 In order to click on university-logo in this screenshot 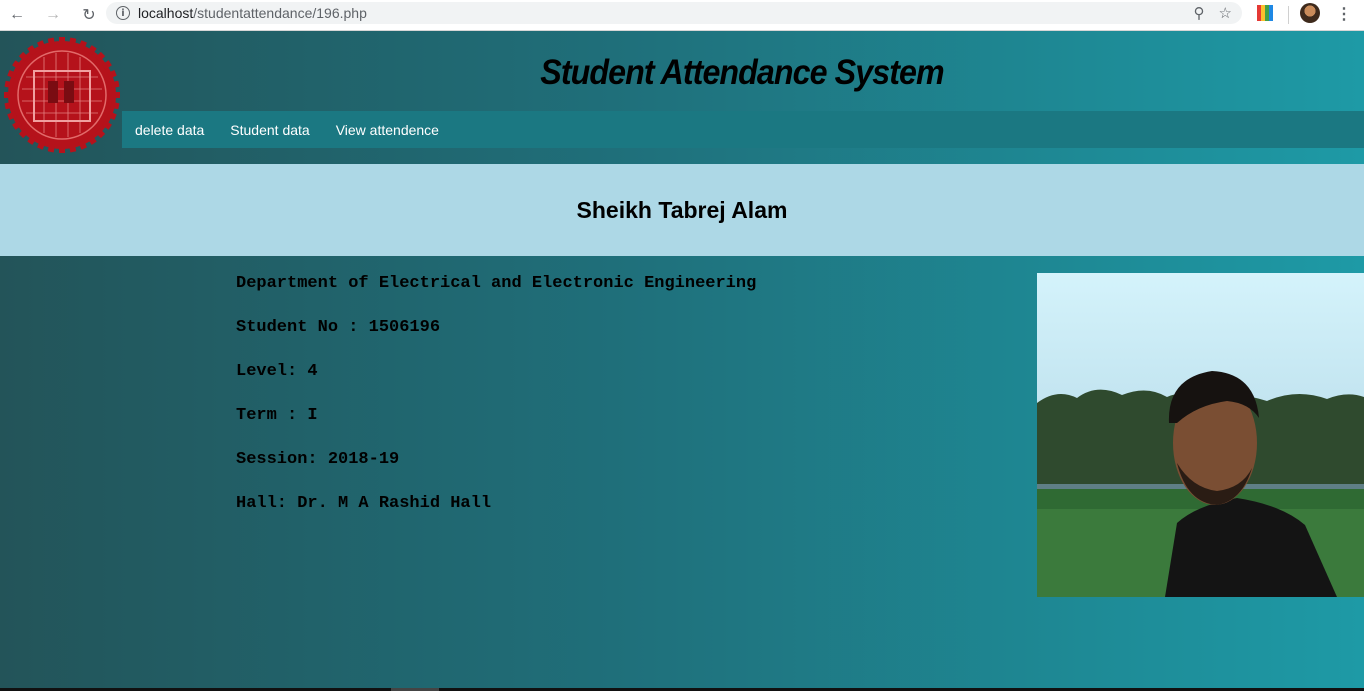, I will do `click(62, 95)`.